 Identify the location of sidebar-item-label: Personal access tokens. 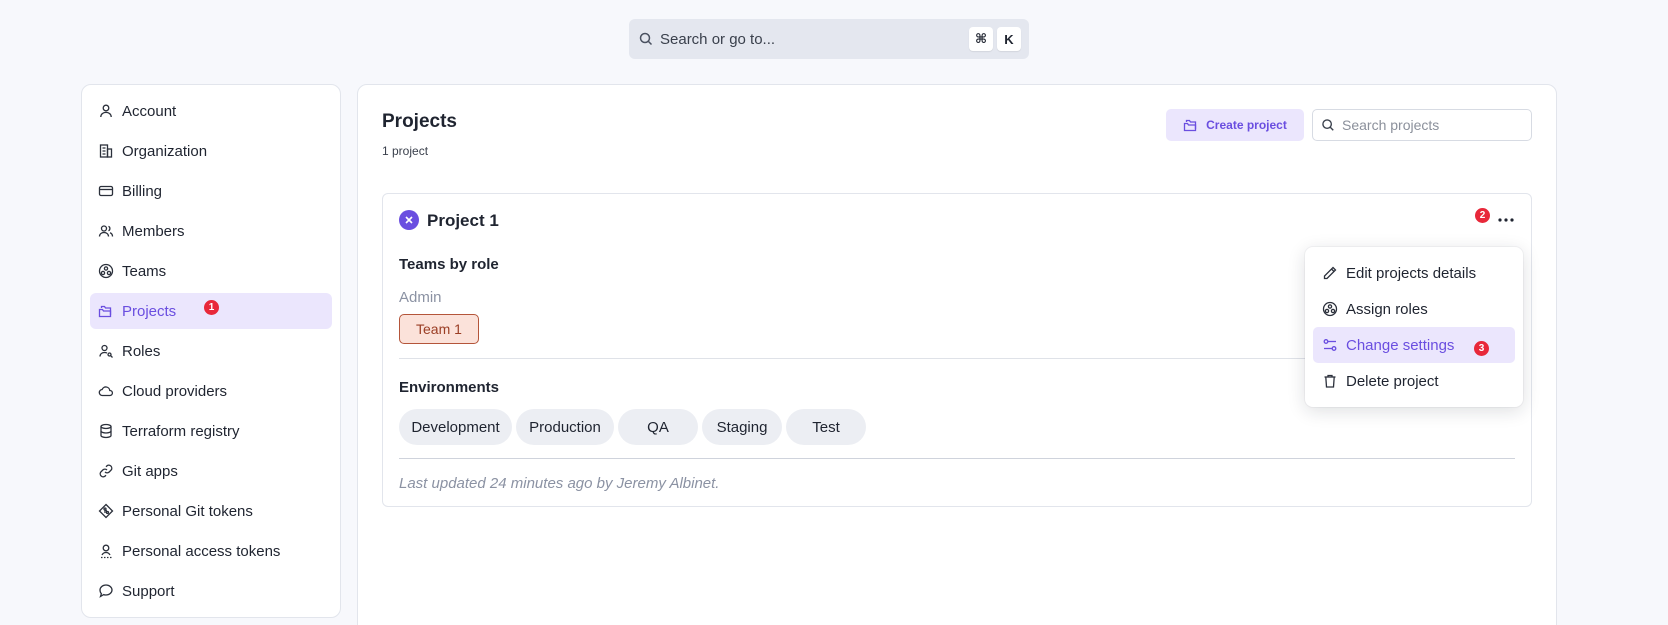
(201, 551).